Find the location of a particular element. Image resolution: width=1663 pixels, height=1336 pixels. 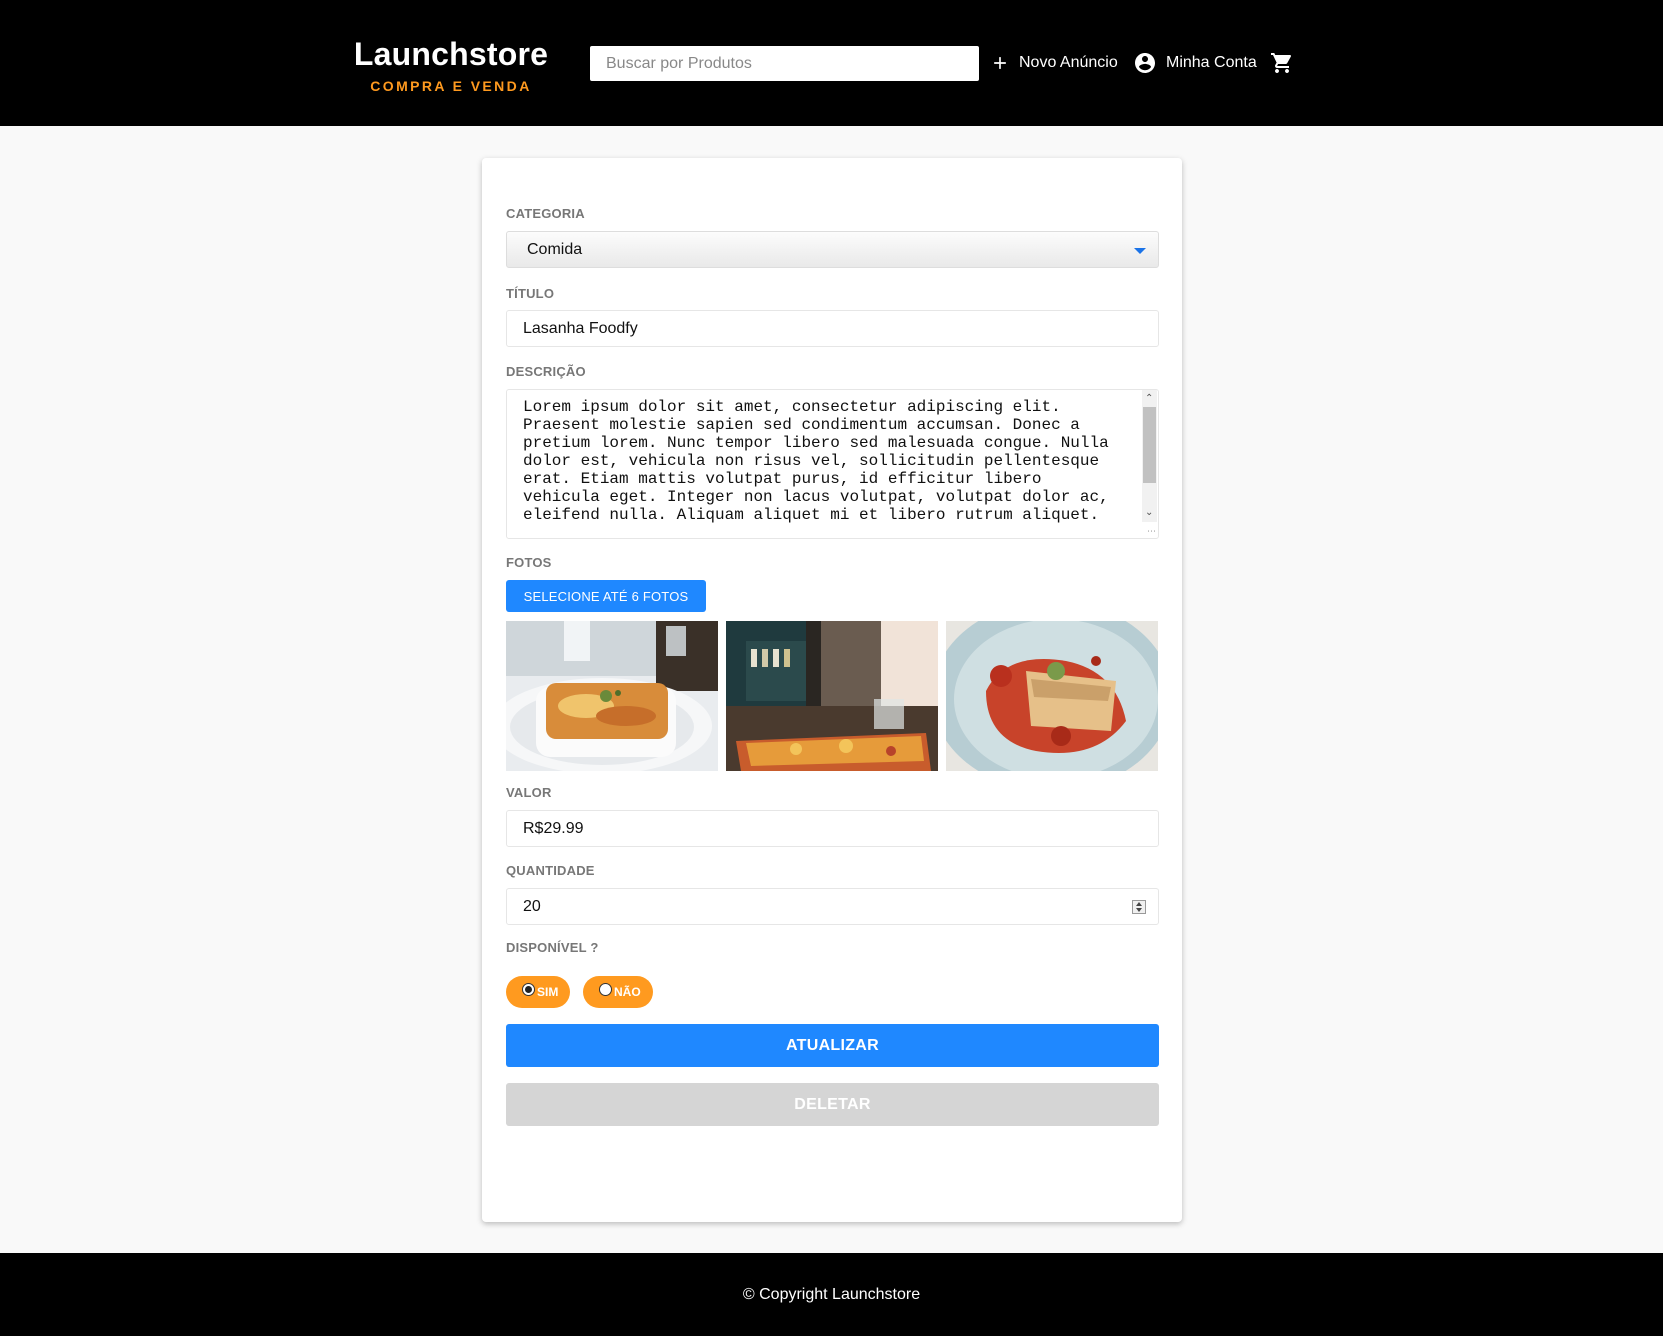

cart-button is located at coordinates (1282, 63).